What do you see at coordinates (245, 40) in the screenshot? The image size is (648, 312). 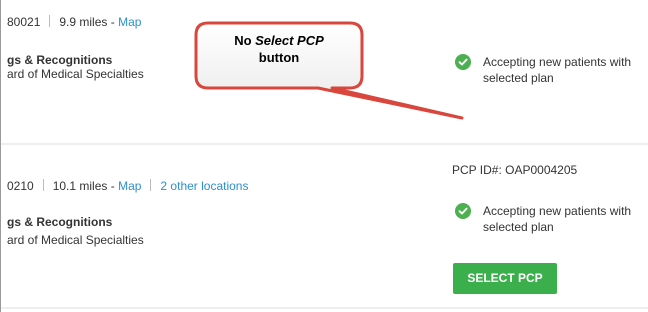 I see `callout-prefix: No` at bounding box center [245, 40].